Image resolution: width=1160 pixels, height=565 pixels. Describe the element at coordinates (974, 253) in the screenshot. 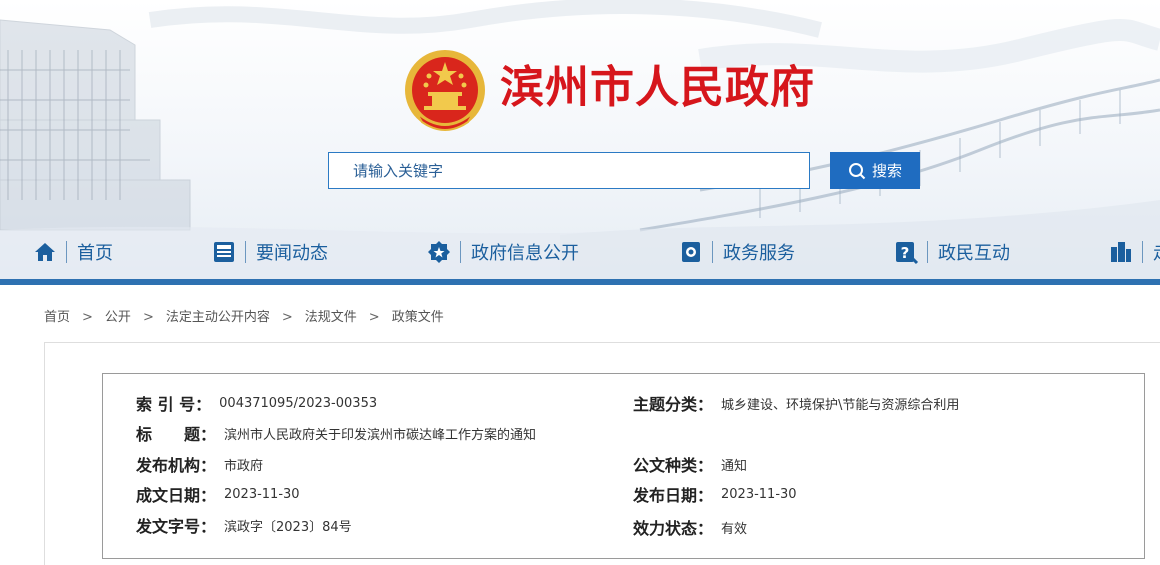

I see `nav-item-label: 政民互动` at that location.